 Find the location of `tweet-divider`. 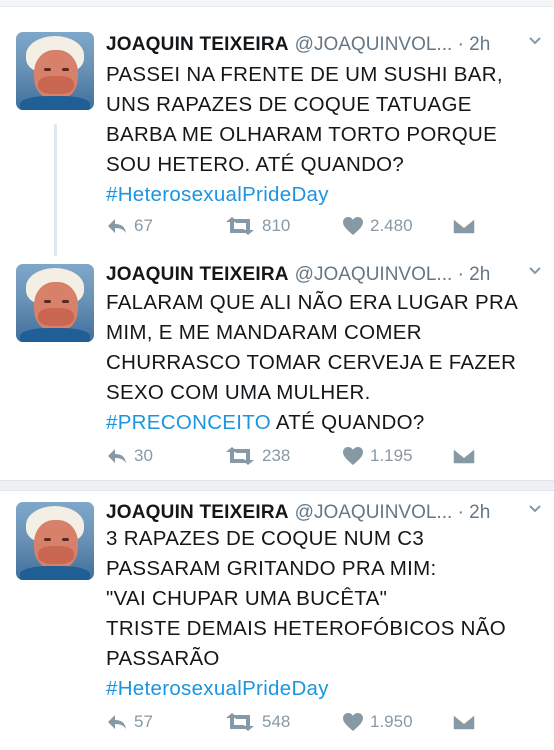

tweet-divider is located at coordinates (277, 485).